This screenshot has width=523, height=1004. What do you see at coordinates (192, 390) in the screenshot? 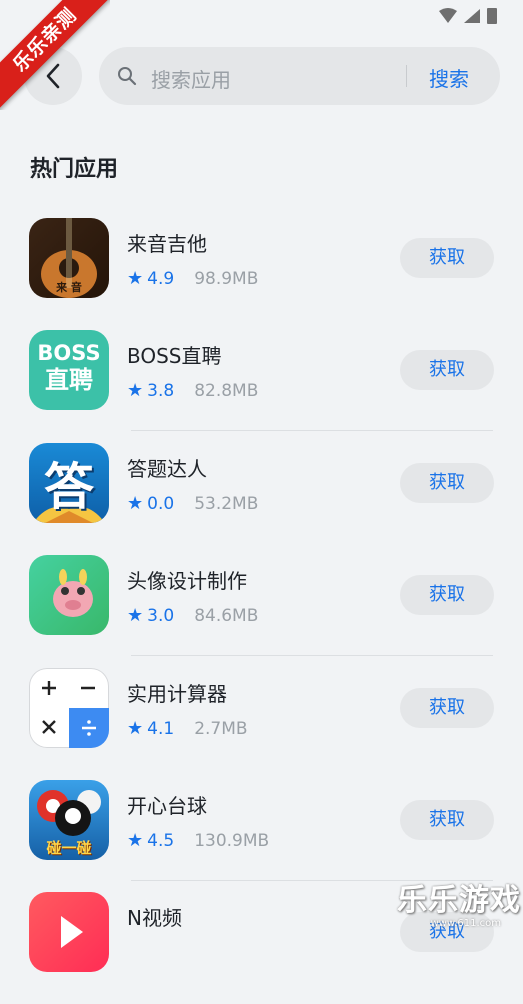
I see `app-meta: ★ 3.8 82.8MB` at bounding box center [192, 390].